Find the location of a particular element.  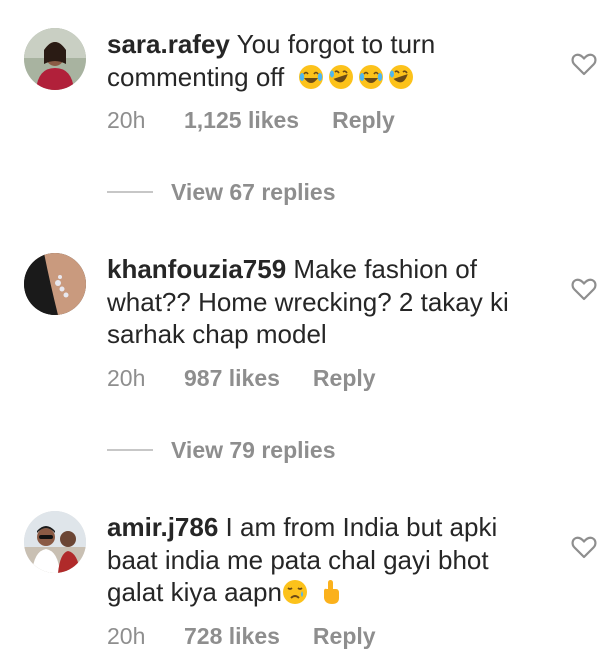

comment-username: khanfouzia759 is located at coordinates (196, 269).